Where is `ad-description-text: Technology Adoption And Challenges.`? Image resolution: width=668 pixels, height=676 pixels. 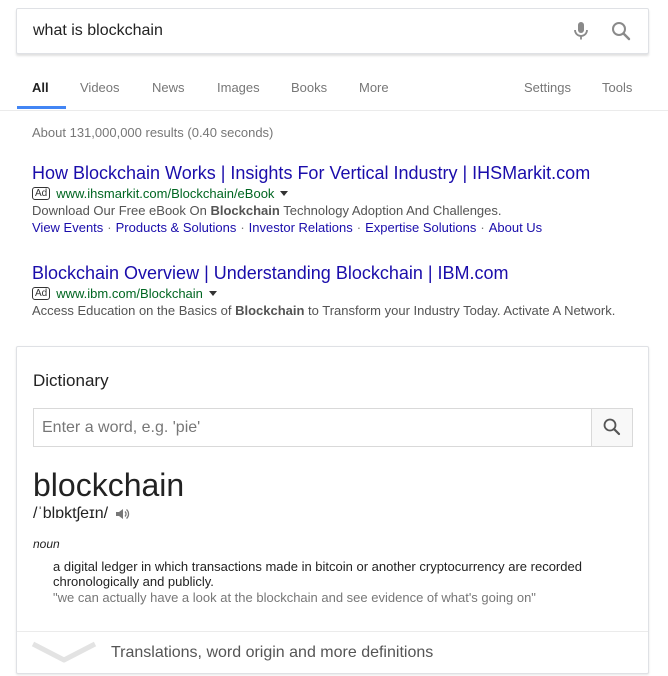
ad-description-text: Technology Adoption And Challenges. is located at coordinates (390, 210).